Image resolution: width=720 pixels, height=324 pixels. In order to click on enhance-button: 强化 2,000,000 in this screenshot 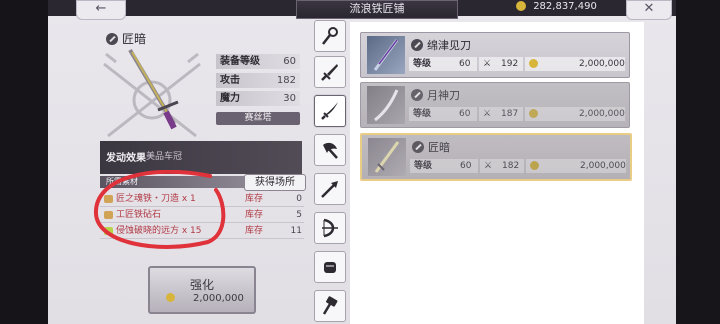, I will do `click(202, 290)`.